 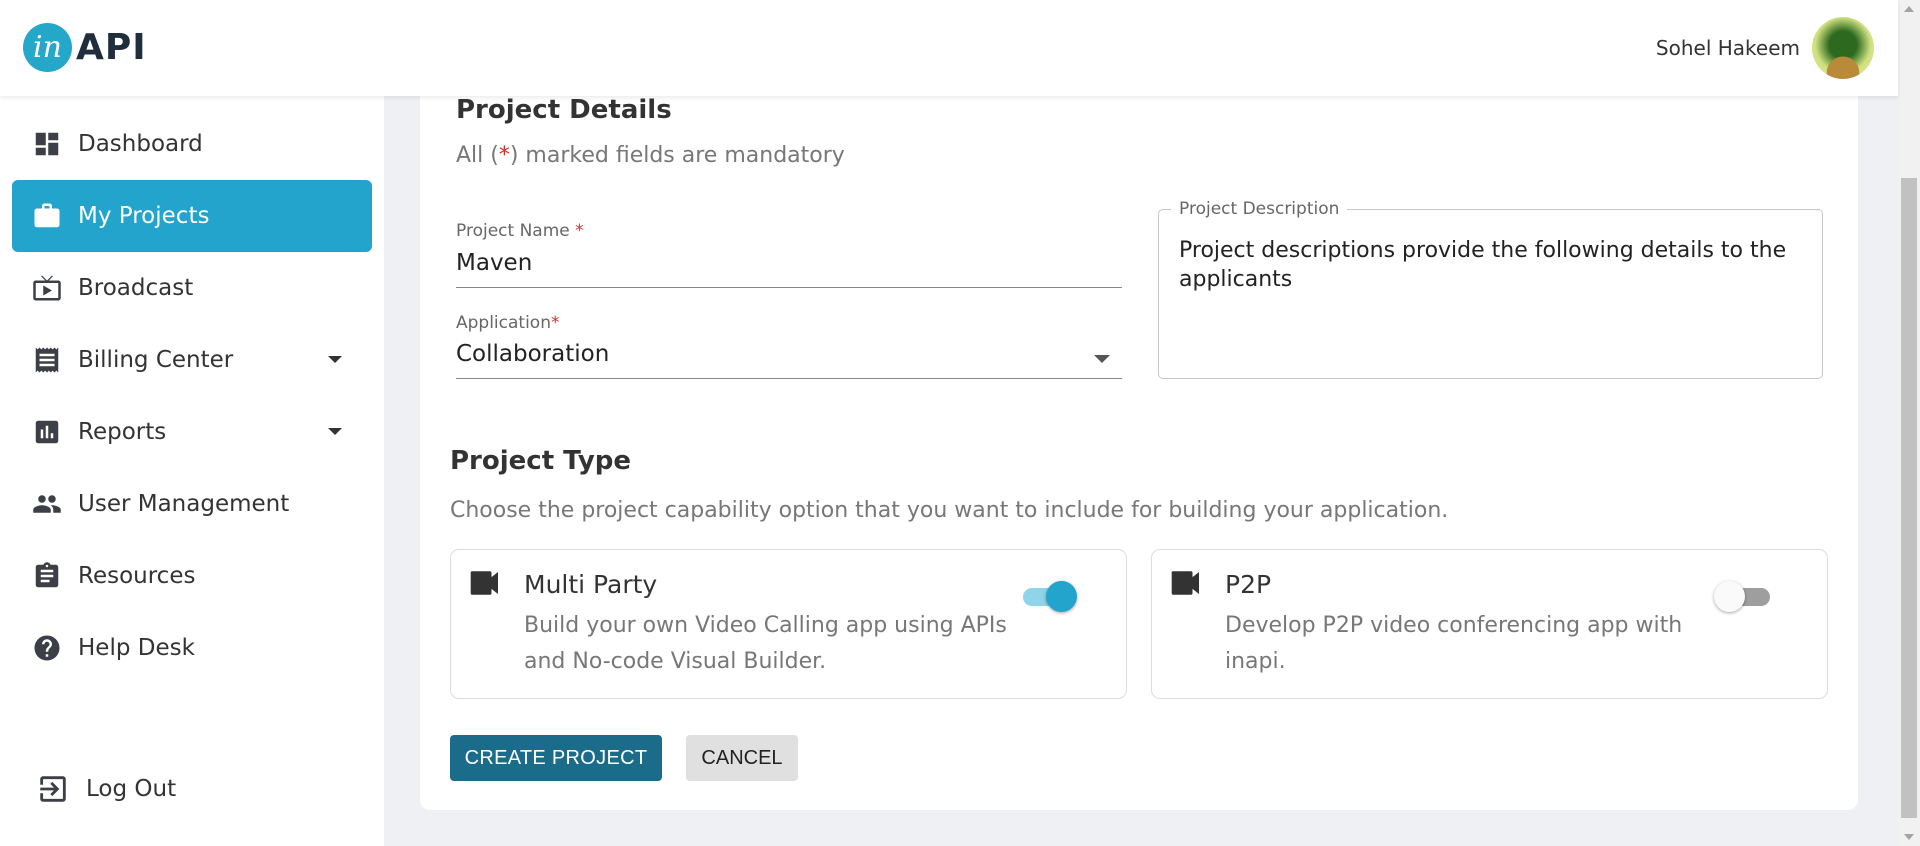 I want to click on sidebar-item-label: Resources, so click(x=137, y=576).